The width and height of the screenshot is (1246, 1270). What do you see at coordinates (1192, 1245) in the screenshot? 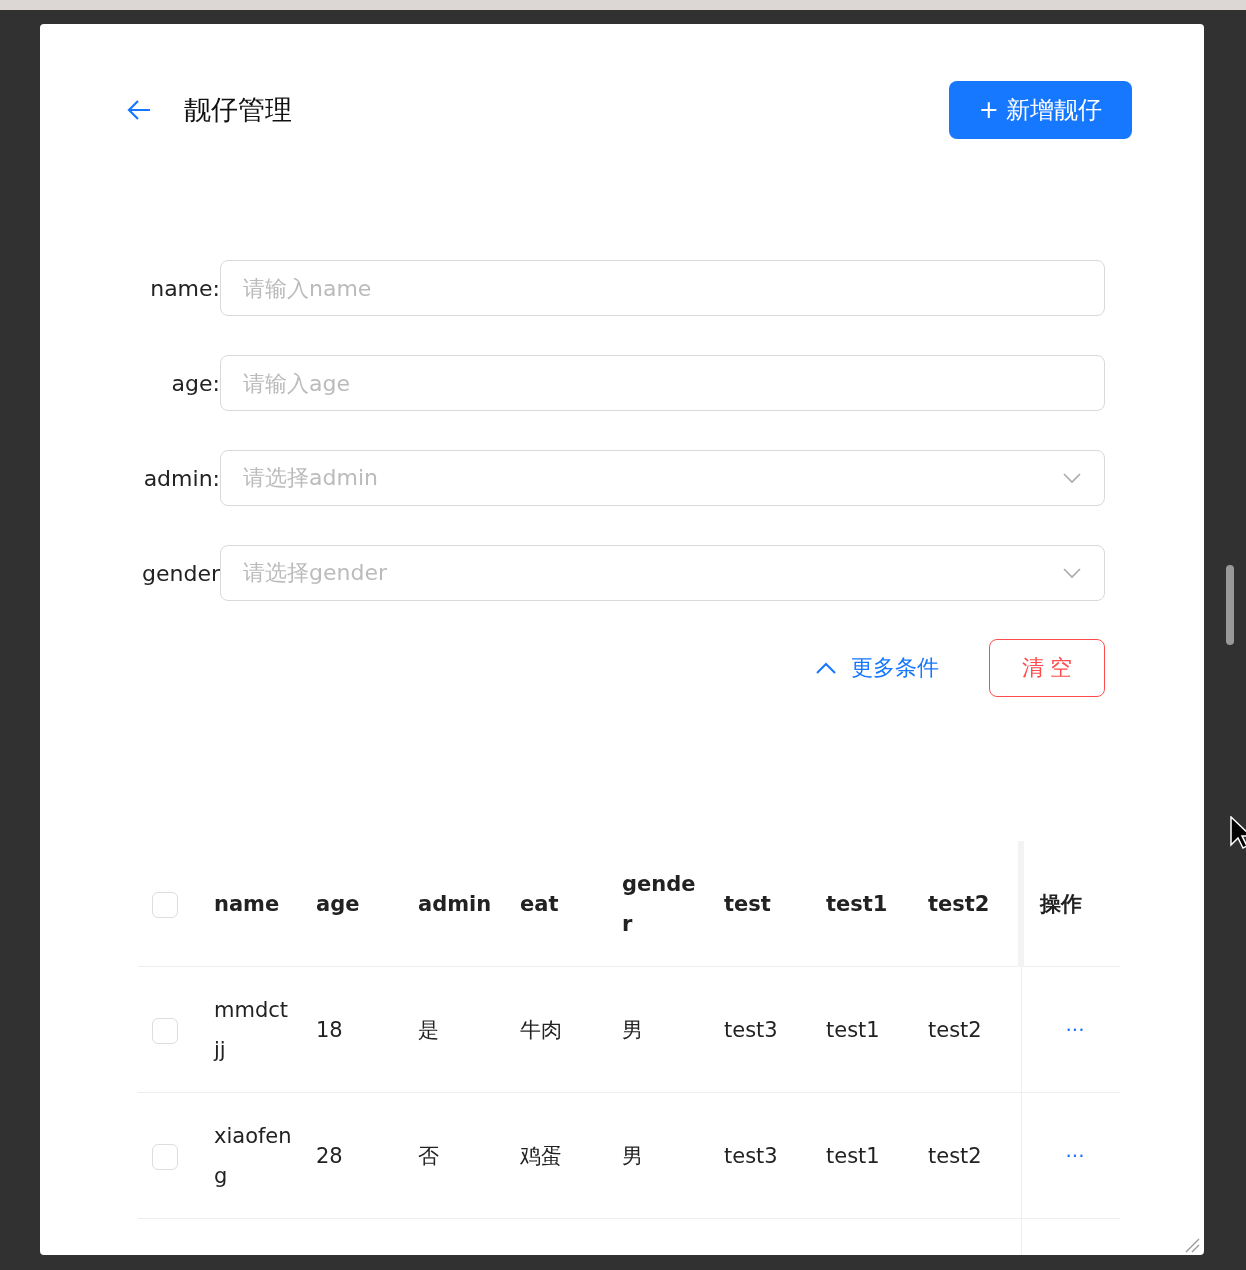
I see `resize-grip-icon` at bounding box center [1192, 1245].